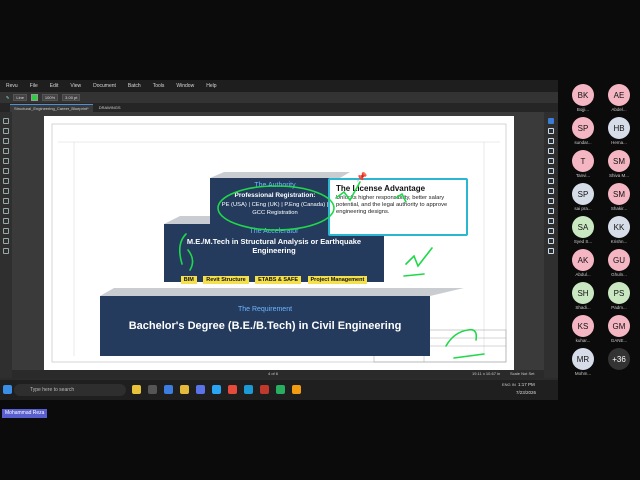  I want to click on menu-edit: Edit, so click(54, 86).